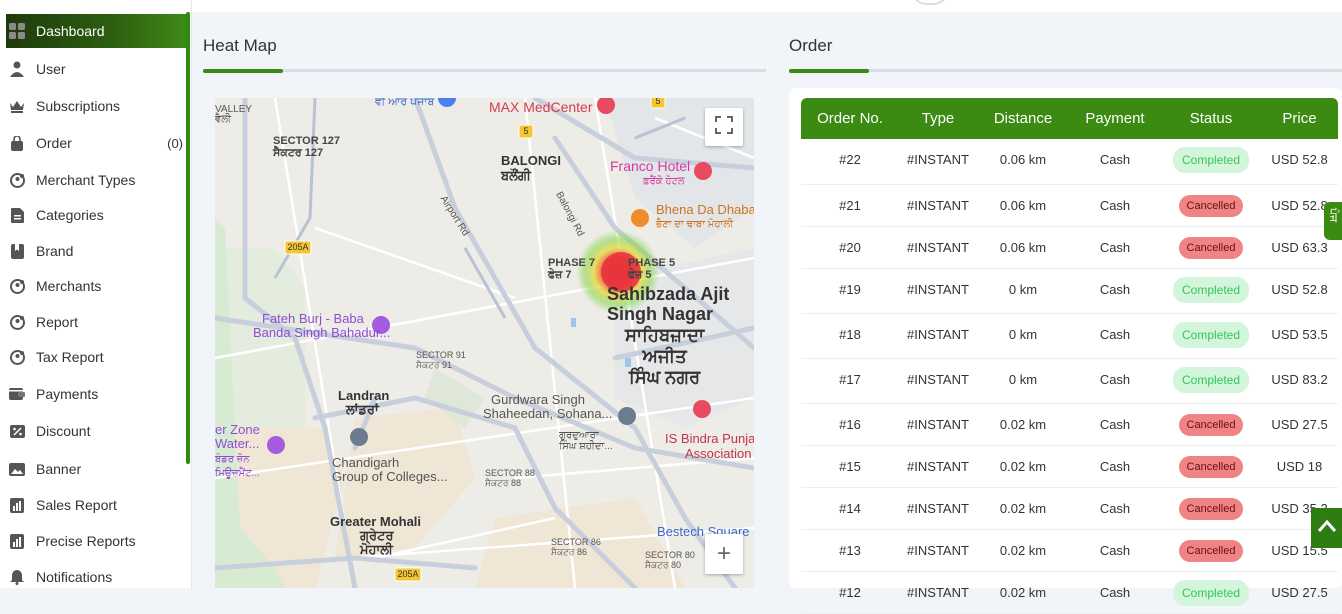 Image resolution: width=1342 pixels, height=614 pixels. Describe the element at coordinates (850, 508) in the screenshot. I see `no-cell: #14` at that location.